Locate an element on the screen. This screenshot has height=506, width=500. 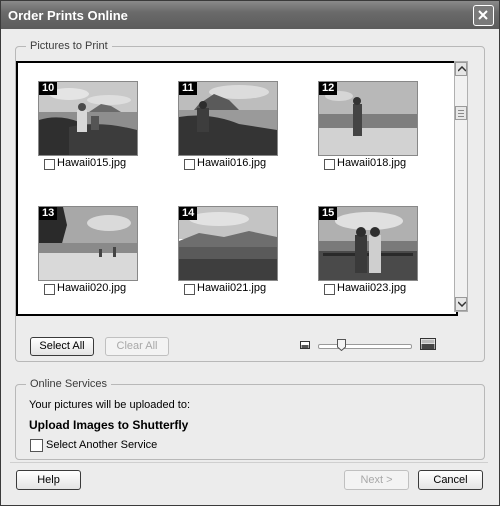
photo-filename: Hawaii016.jpg is located at coordinates (232, 163).